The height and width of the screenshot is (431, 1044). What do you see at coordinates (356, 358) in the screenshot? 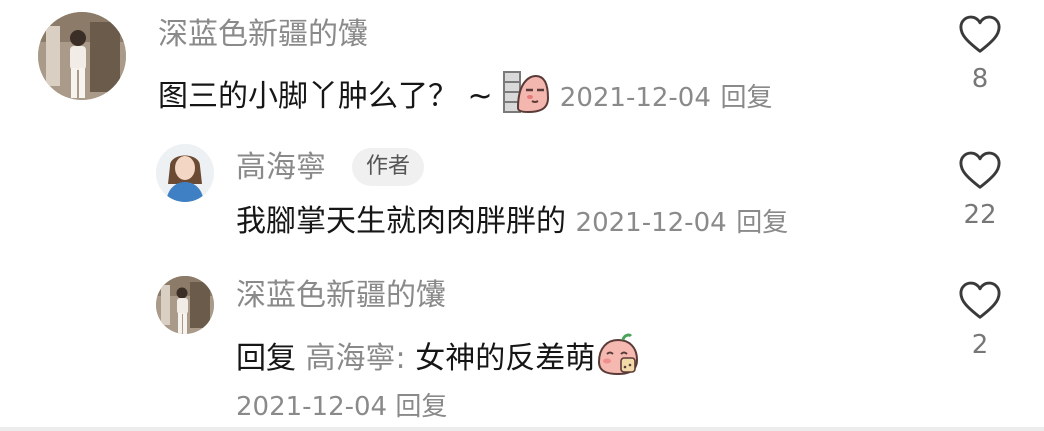
I see `mention-link: 高海寧:` at bounding box center [356, 358].